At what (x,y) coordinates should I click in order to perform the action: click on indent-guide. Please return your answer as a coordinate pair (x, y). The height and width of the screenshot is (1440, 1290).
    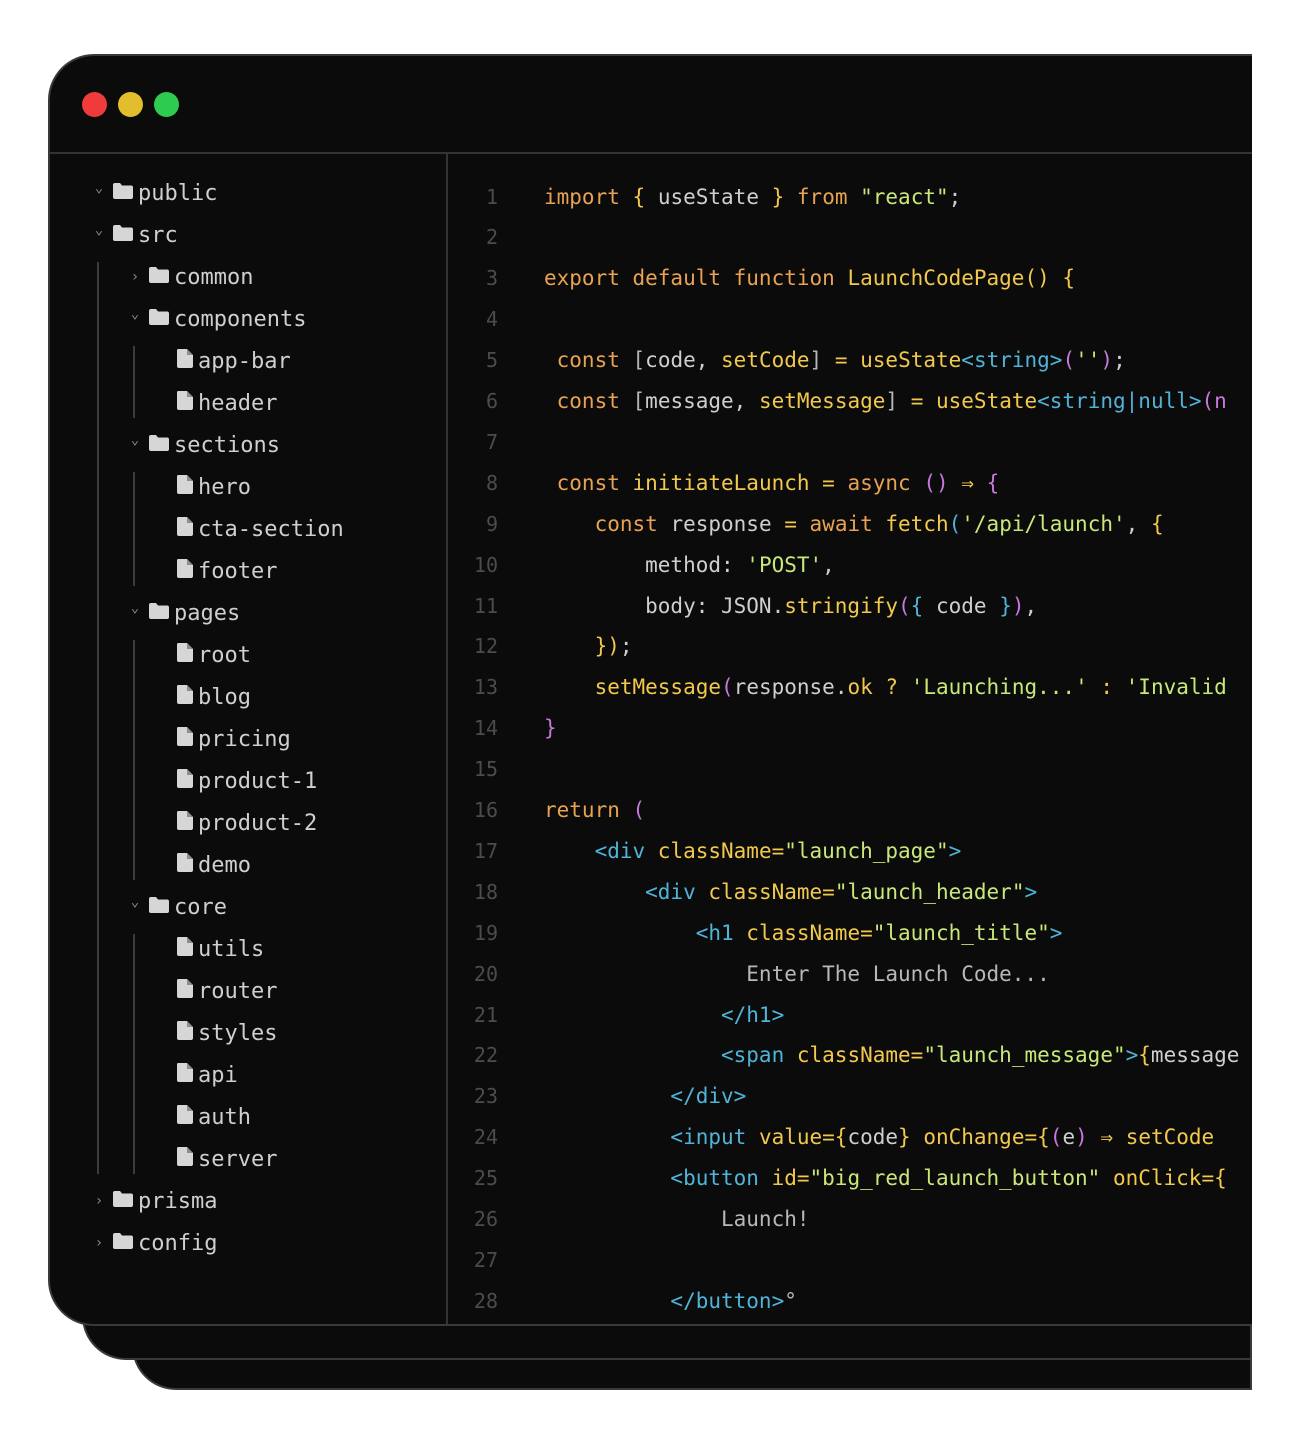
    Looking at the image, I should click on (134, 760).